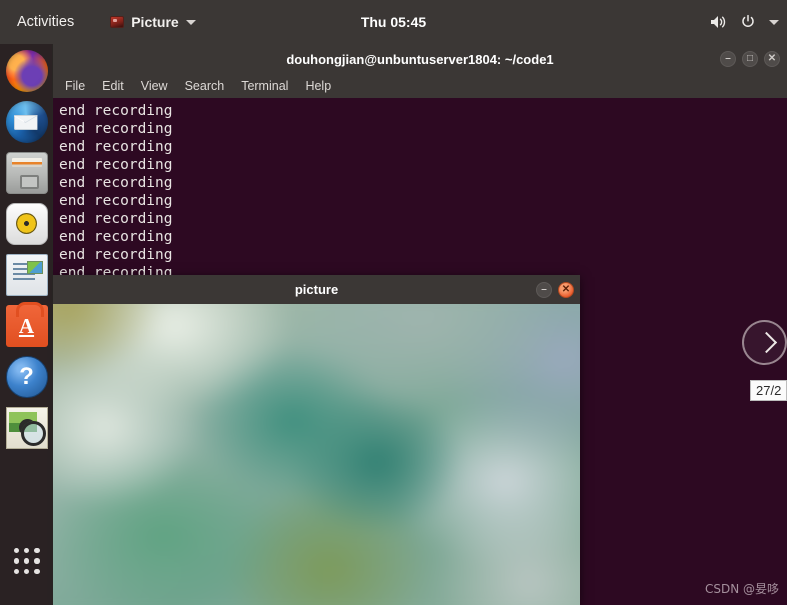  Describe the element at coordinates (420, 86) in the screenshot. I see `terminal-menubar: File Edit View Search Terminal Help` at that location.